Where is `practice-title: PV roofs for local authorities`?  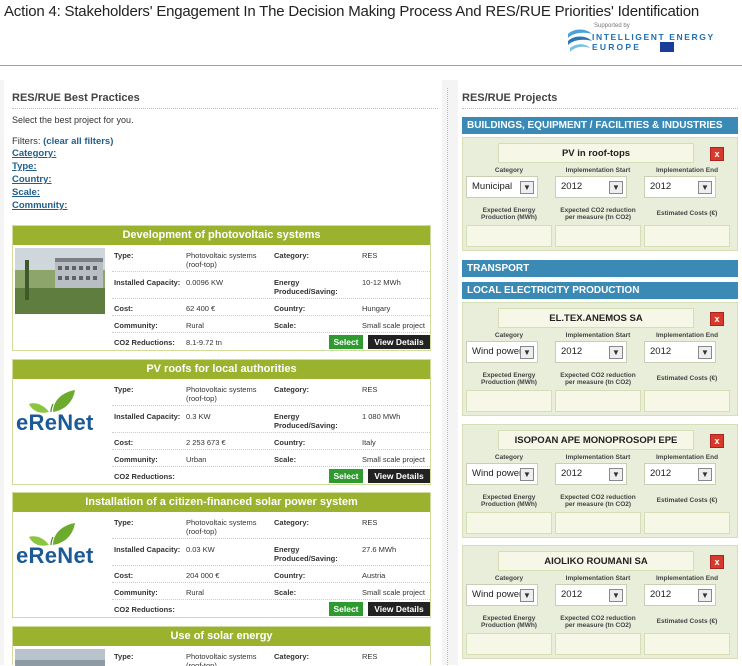
practice-title: PV roofs for local authorities is located at coordinates (221, 369).